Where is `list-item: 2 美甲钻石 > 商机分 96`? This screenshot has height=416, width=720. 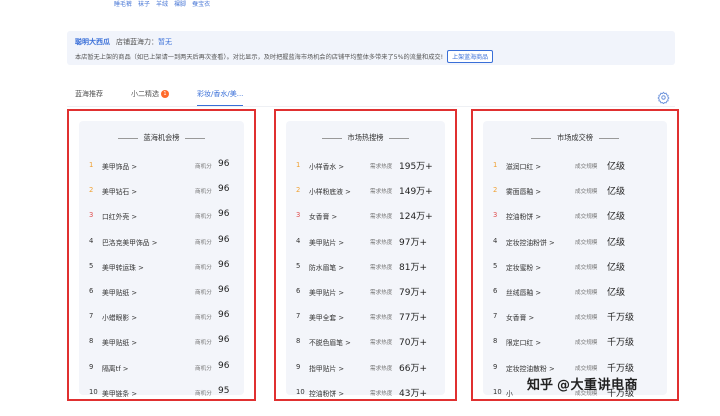
list-item: 2 美甲钻石 > 商机分 96 is located at coordinates (161, 194).